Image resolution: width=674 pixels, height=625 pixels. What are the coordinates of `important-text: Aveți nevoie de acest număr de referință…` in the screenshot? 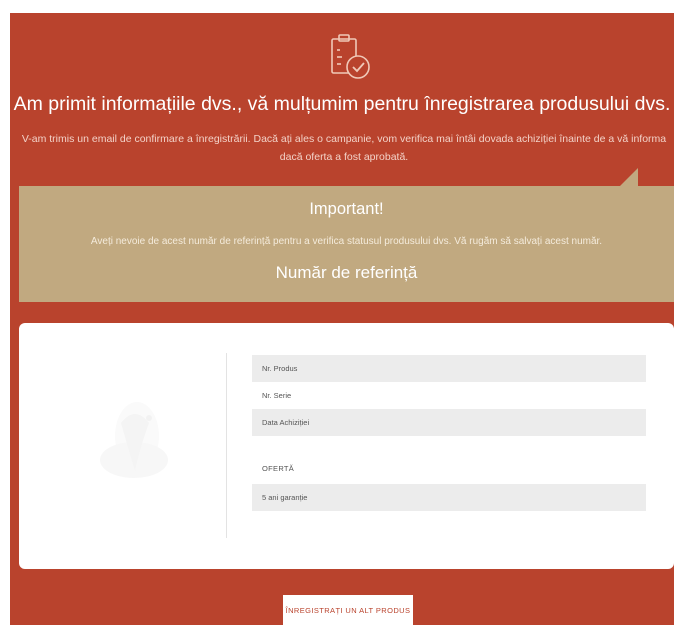 It's located at (346, 241).